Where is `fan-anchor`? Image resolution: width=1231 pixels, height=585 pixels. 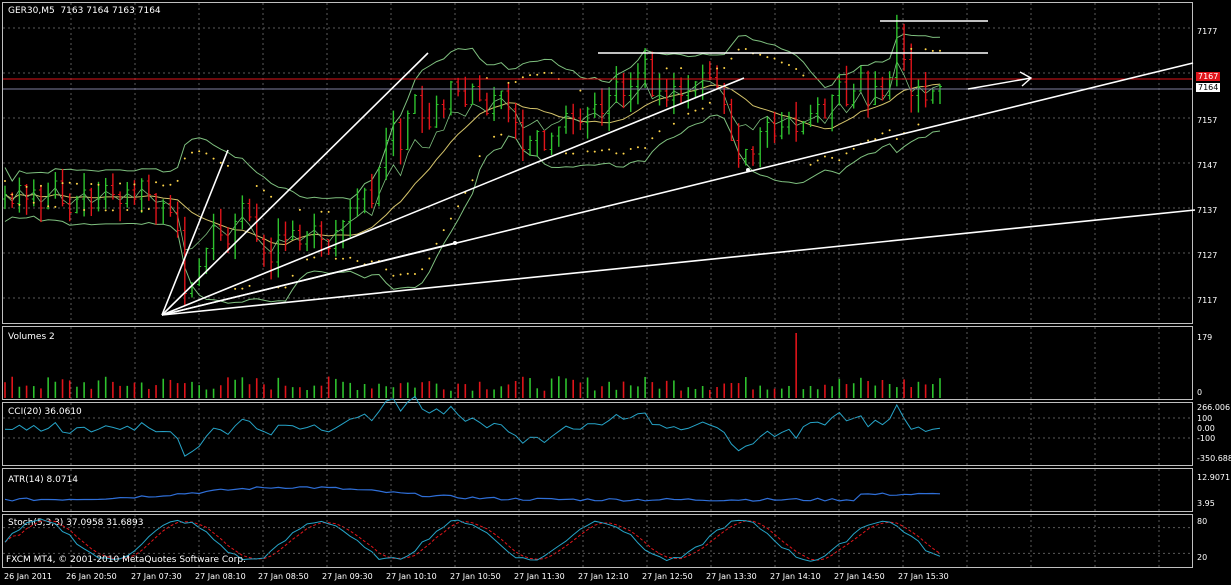
fan-anchor is located at coordinates (455, 243).